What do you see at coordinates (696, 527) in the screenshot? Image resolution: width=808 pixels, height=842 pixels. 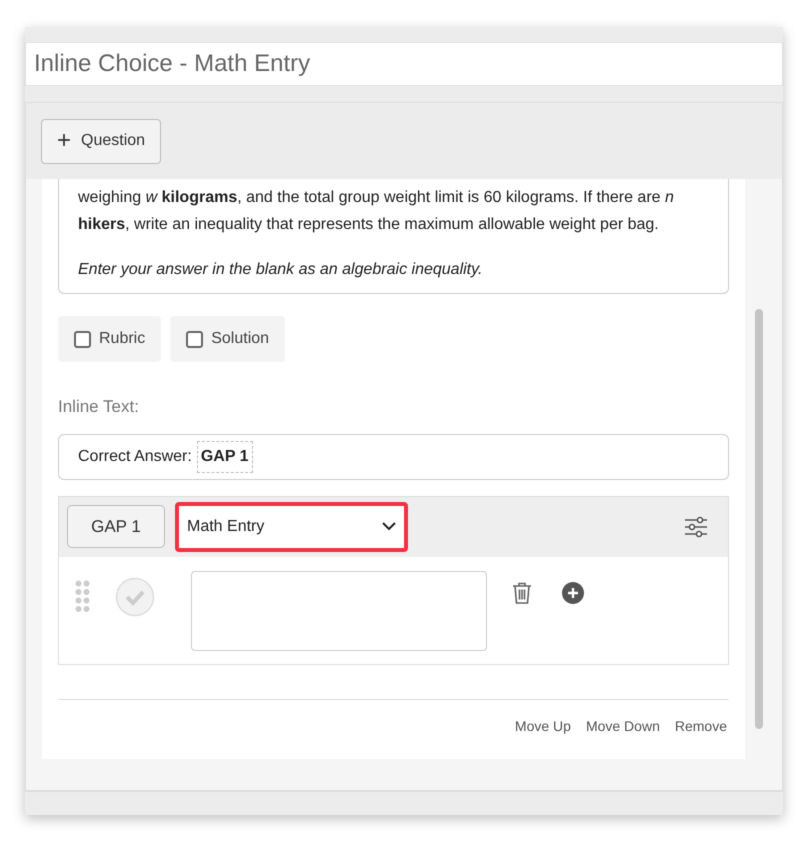 I see `settings-icon` at bounding box center [696, 527].